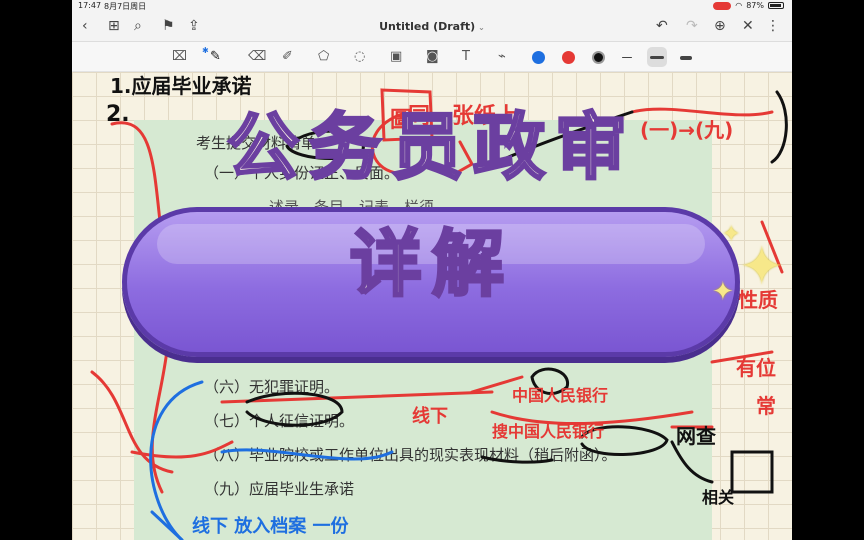  What do you see at coordinates (627, 57) in the screenshot?
I see `stroke-thin` at bounding box center [627, 57].